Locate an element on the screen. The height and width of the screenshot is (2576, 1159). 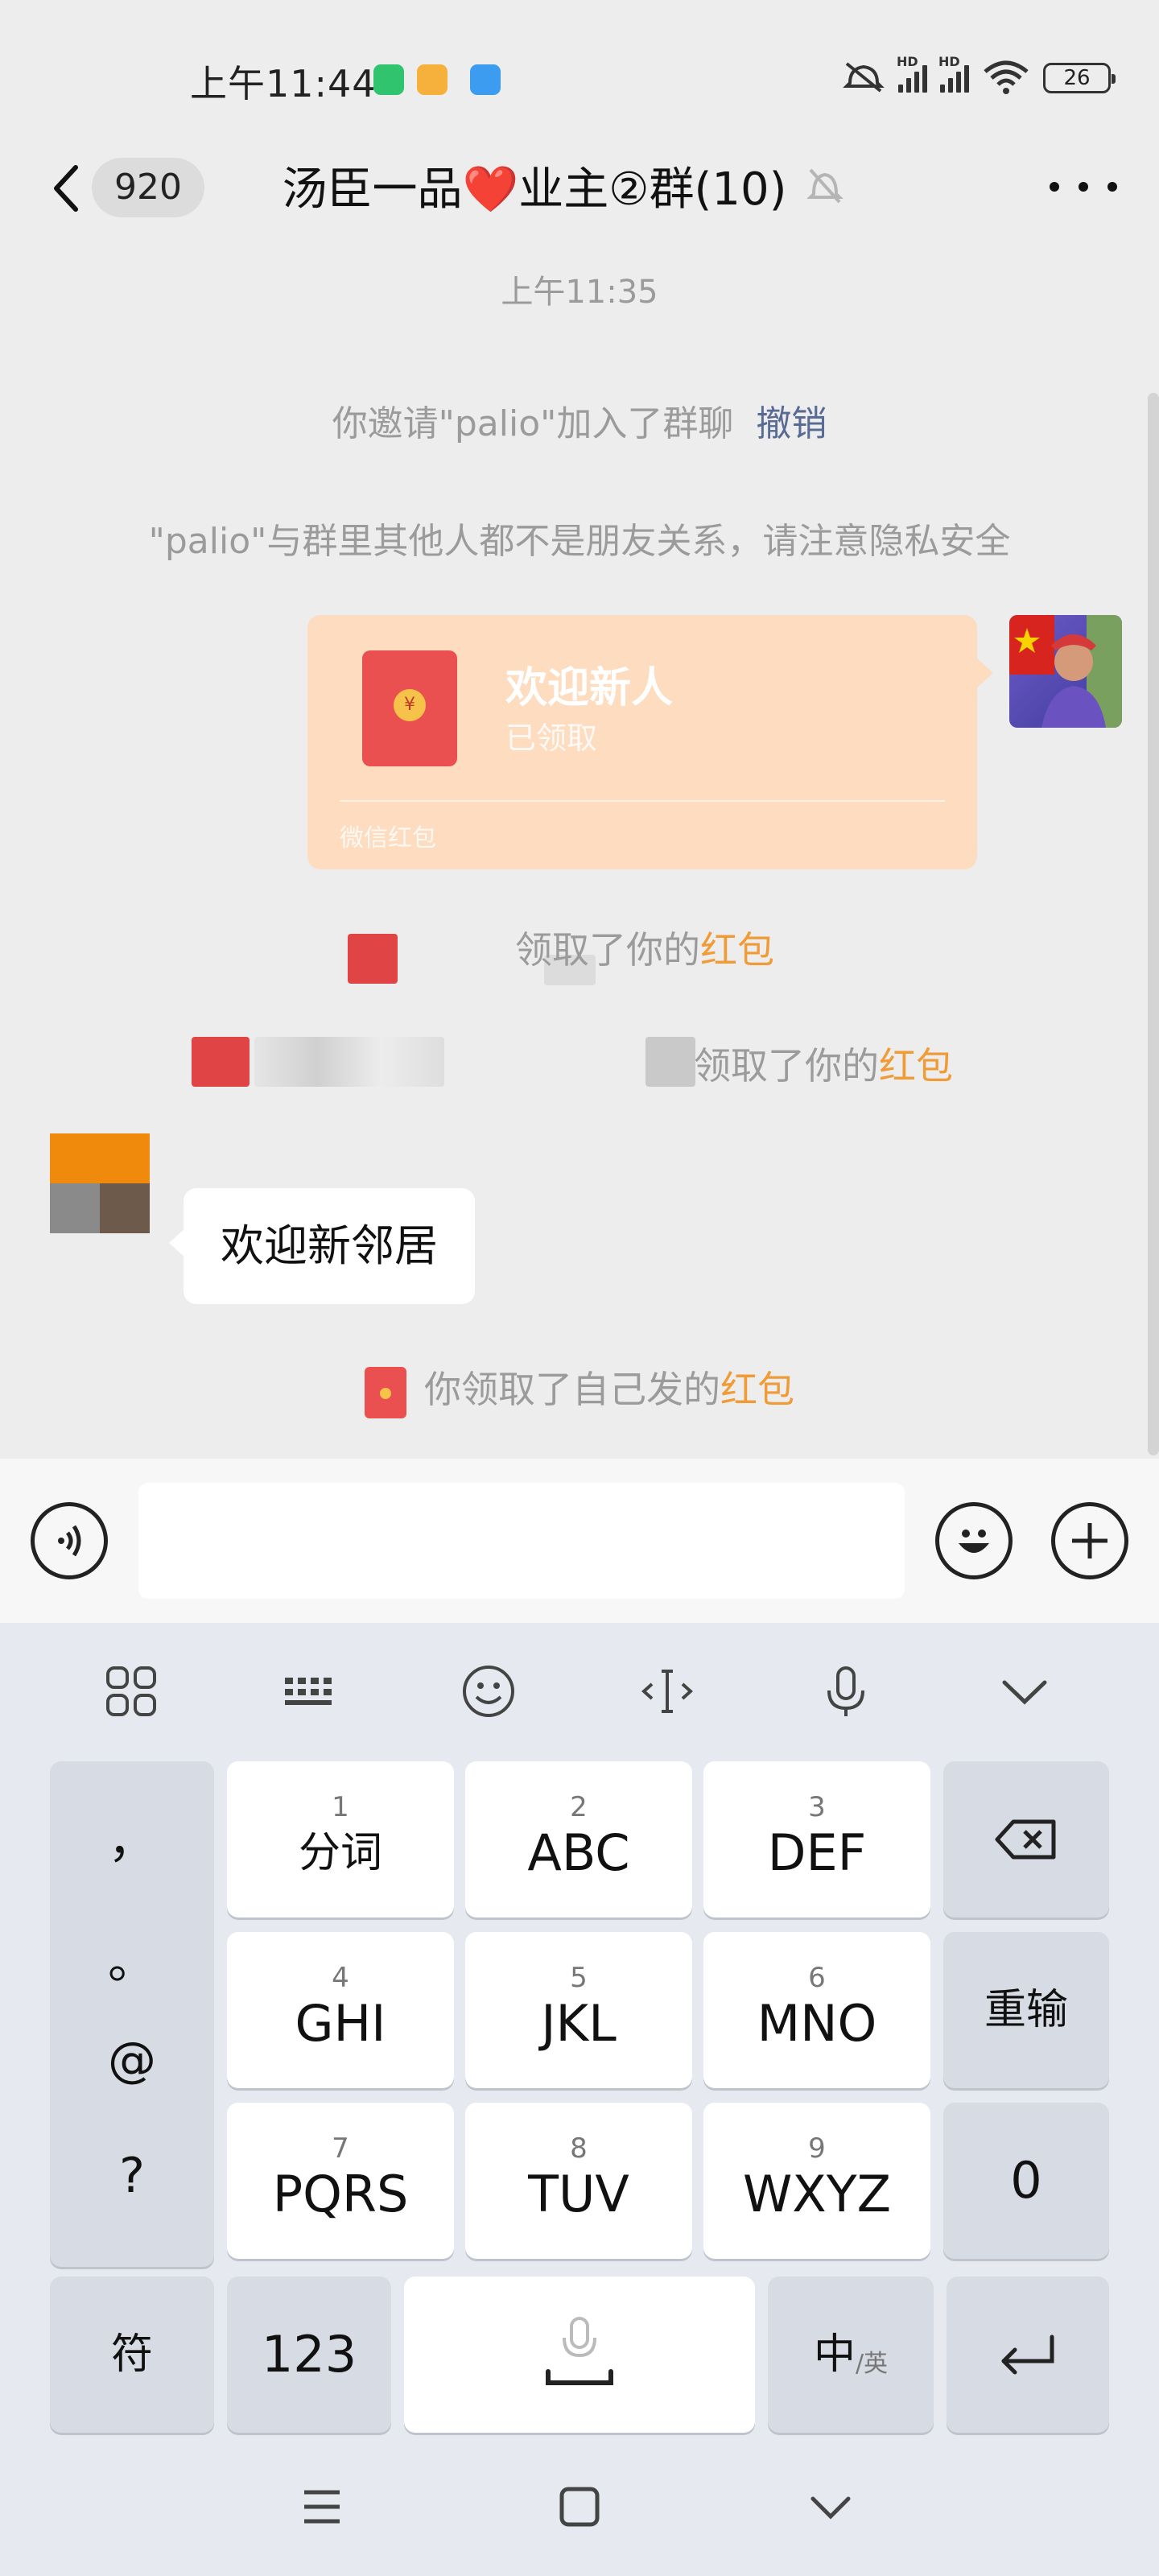
home-icon is located at coordinates (579, 2508).